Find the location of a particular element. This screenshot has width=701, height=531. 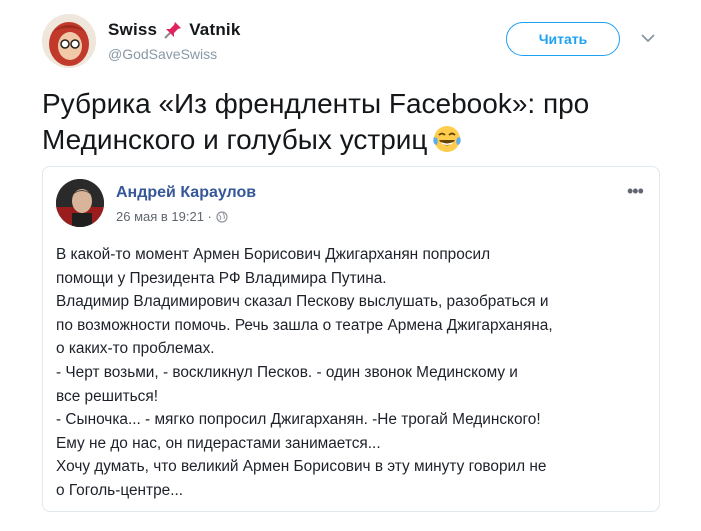

post-author-avatar is located at coordinates (80, 203).